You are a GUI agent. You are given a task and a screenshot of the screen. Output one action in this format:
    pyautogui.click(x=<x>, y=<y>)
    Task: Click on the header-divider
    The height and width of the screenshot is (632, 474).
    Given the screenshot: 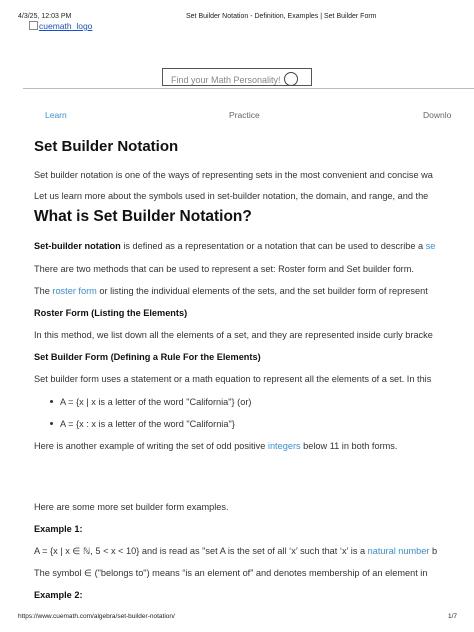 What is the action you would take?
    pyautogui.click(x=248, y=88)
    